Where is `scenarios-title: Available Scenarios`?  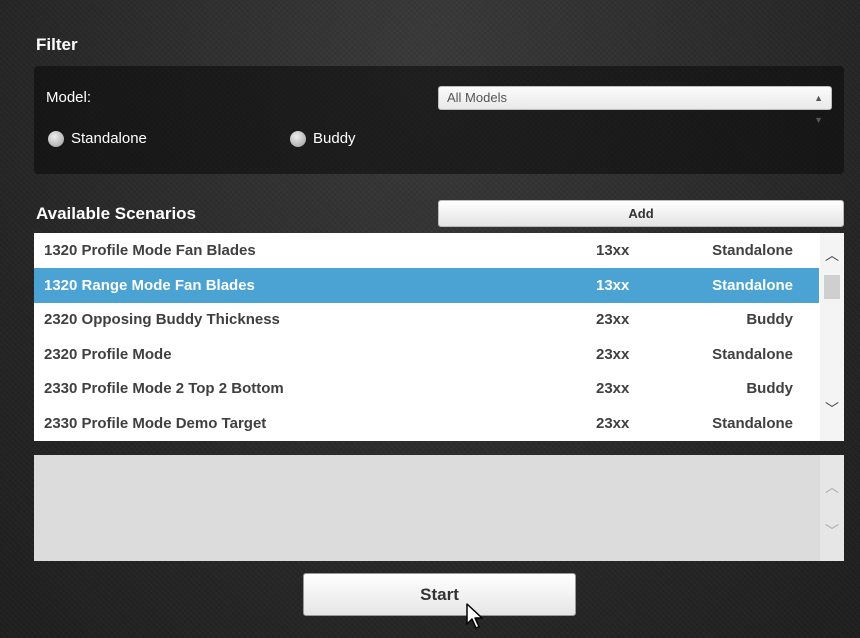 scenarios-title: Available Scenarios is located at coordinates (116, 213).